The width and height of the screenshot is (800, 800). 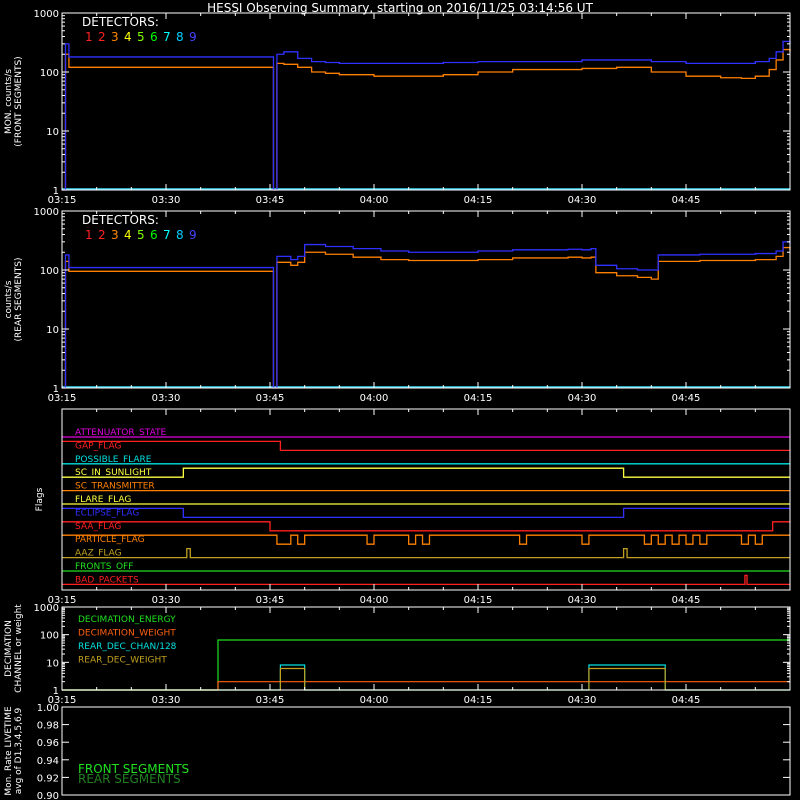 I want to click on flags-x-tick-label: 04:45, so click(x=686, y=600).